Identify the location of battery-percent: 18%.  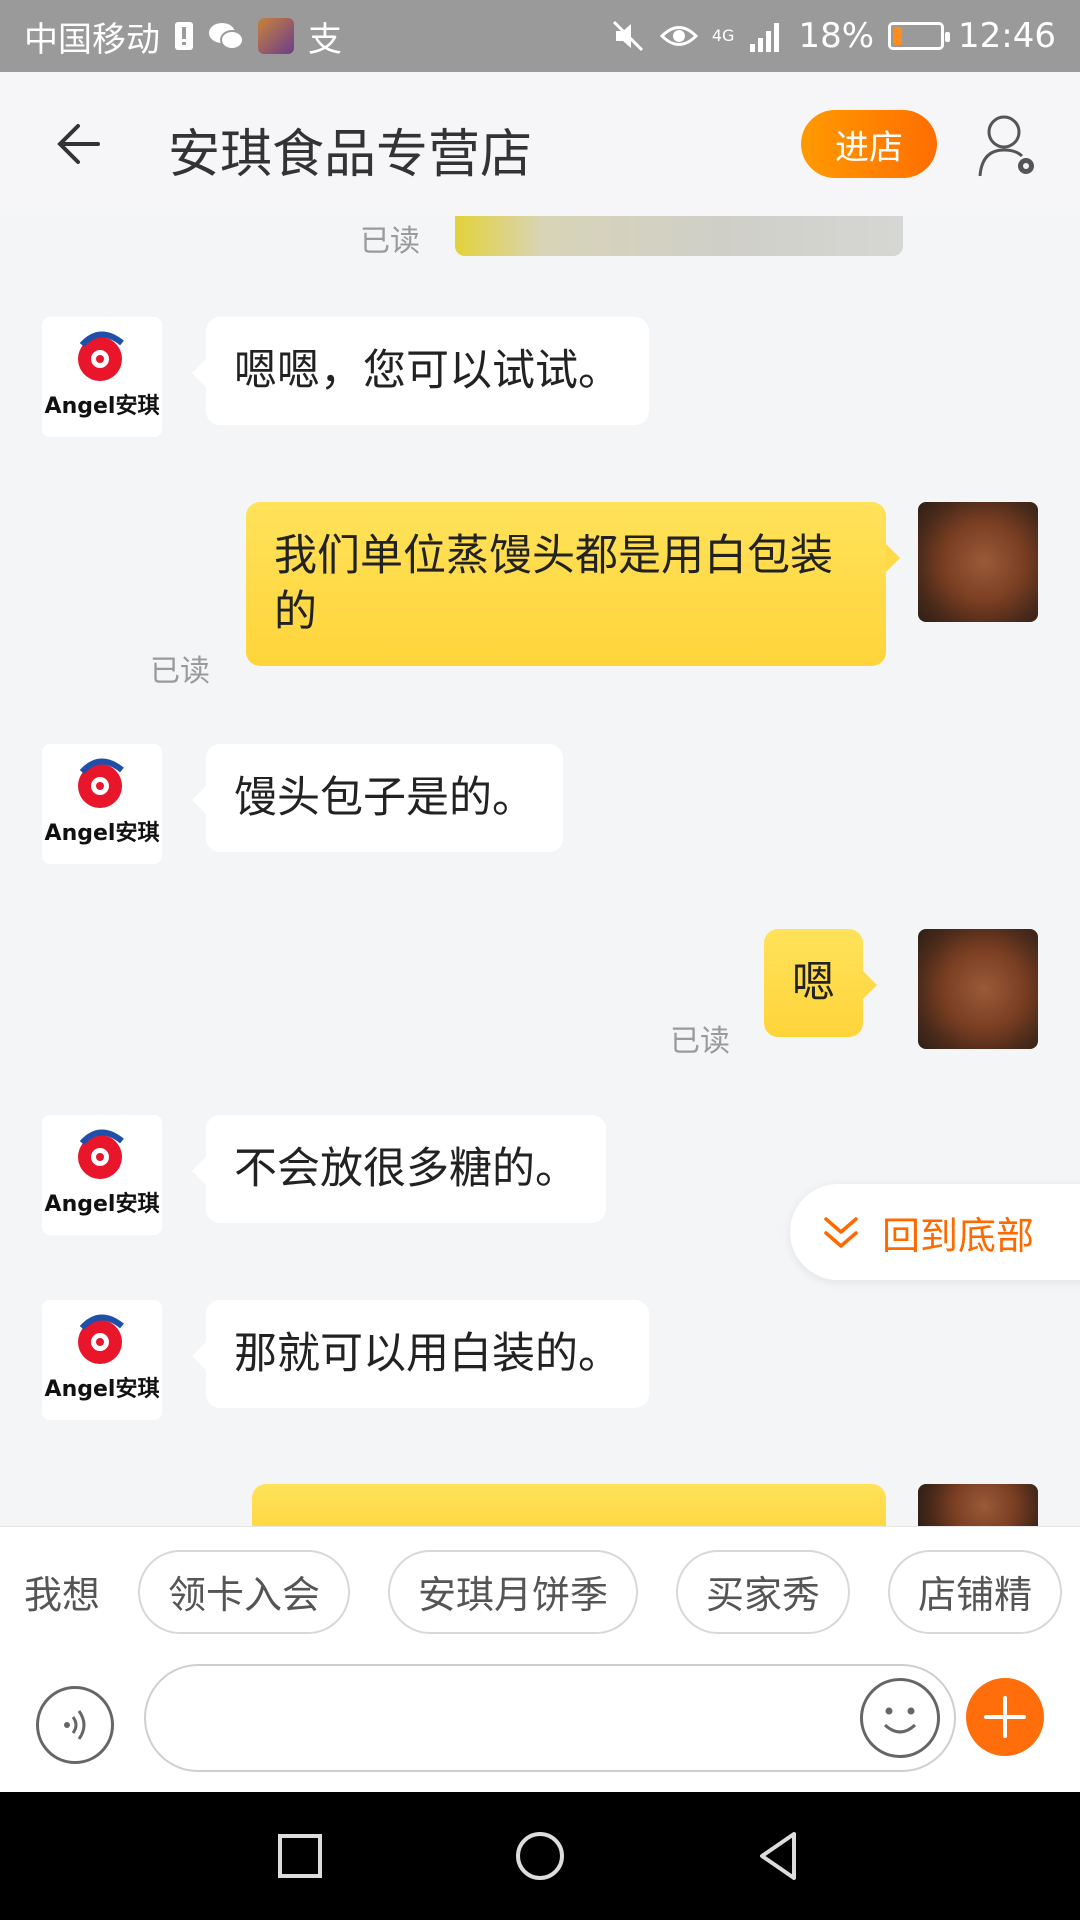
(836, 36).